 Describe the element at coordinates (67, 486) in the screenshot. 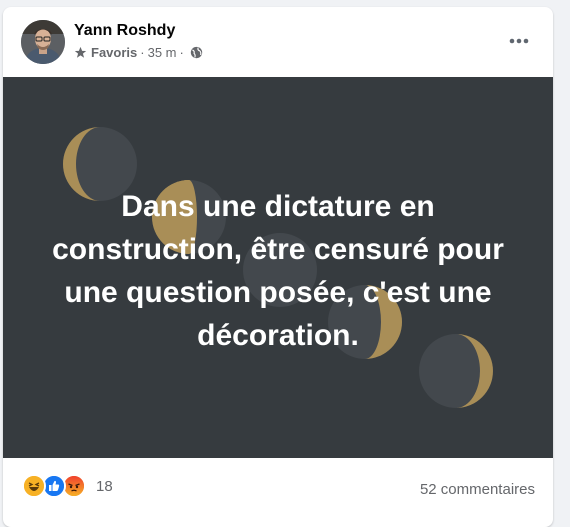

I see `reactions-summary: 18` at that location.